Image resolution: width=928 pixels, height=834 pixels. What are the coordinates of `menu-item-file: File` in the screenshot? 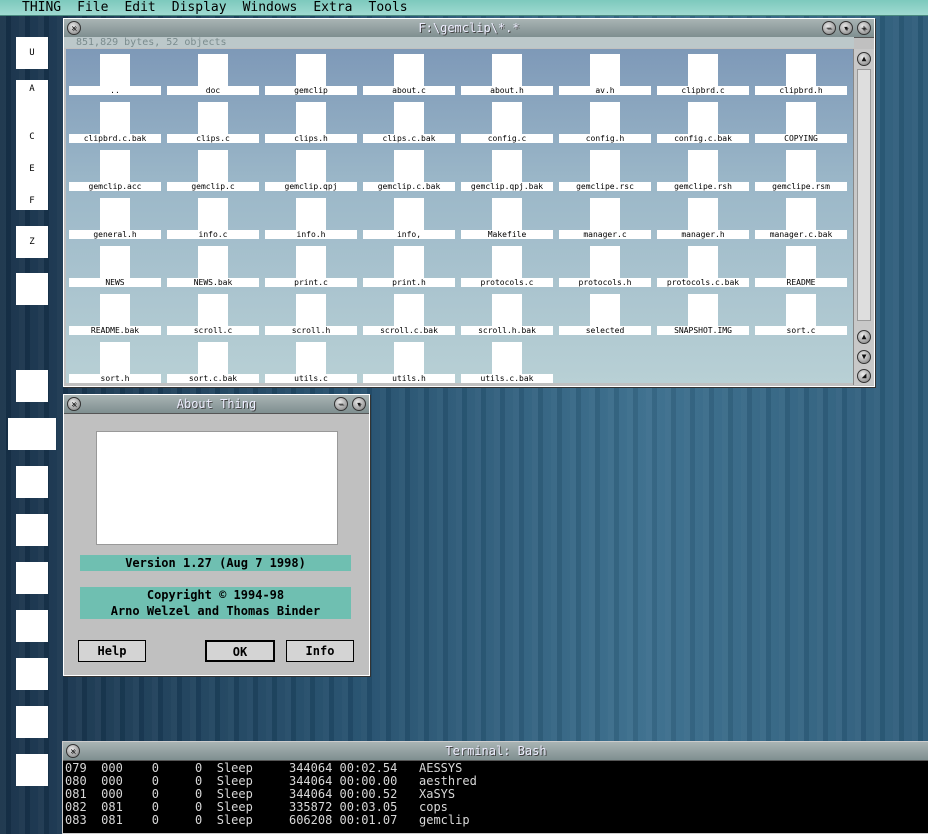 It's located at (92, 7).